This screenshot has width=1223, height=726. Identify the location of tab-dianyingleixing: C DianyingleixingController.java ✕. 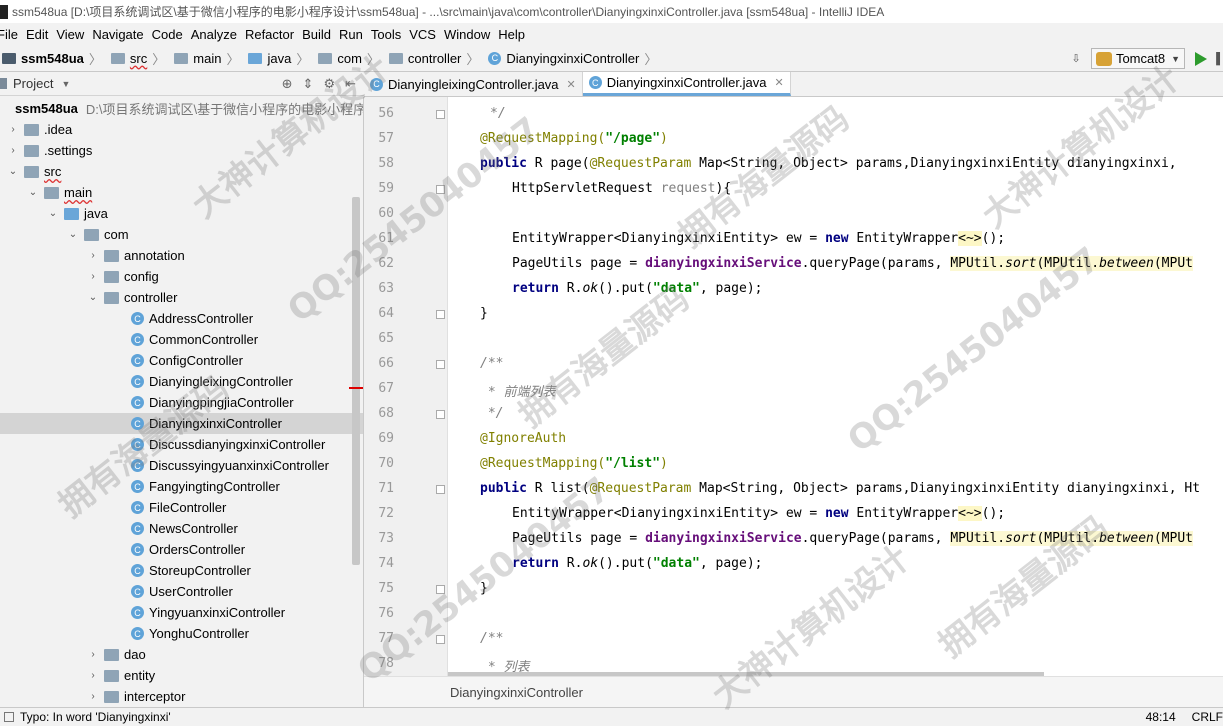
(473, 84).